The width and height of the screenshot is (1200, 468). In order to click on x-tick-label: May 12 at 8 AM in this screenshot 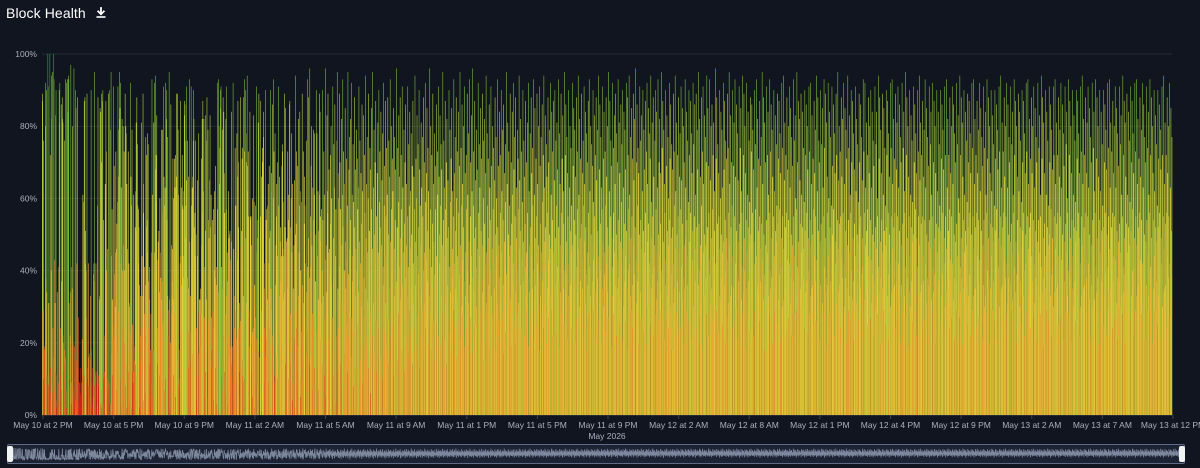, I will do `click(749, 425)`.